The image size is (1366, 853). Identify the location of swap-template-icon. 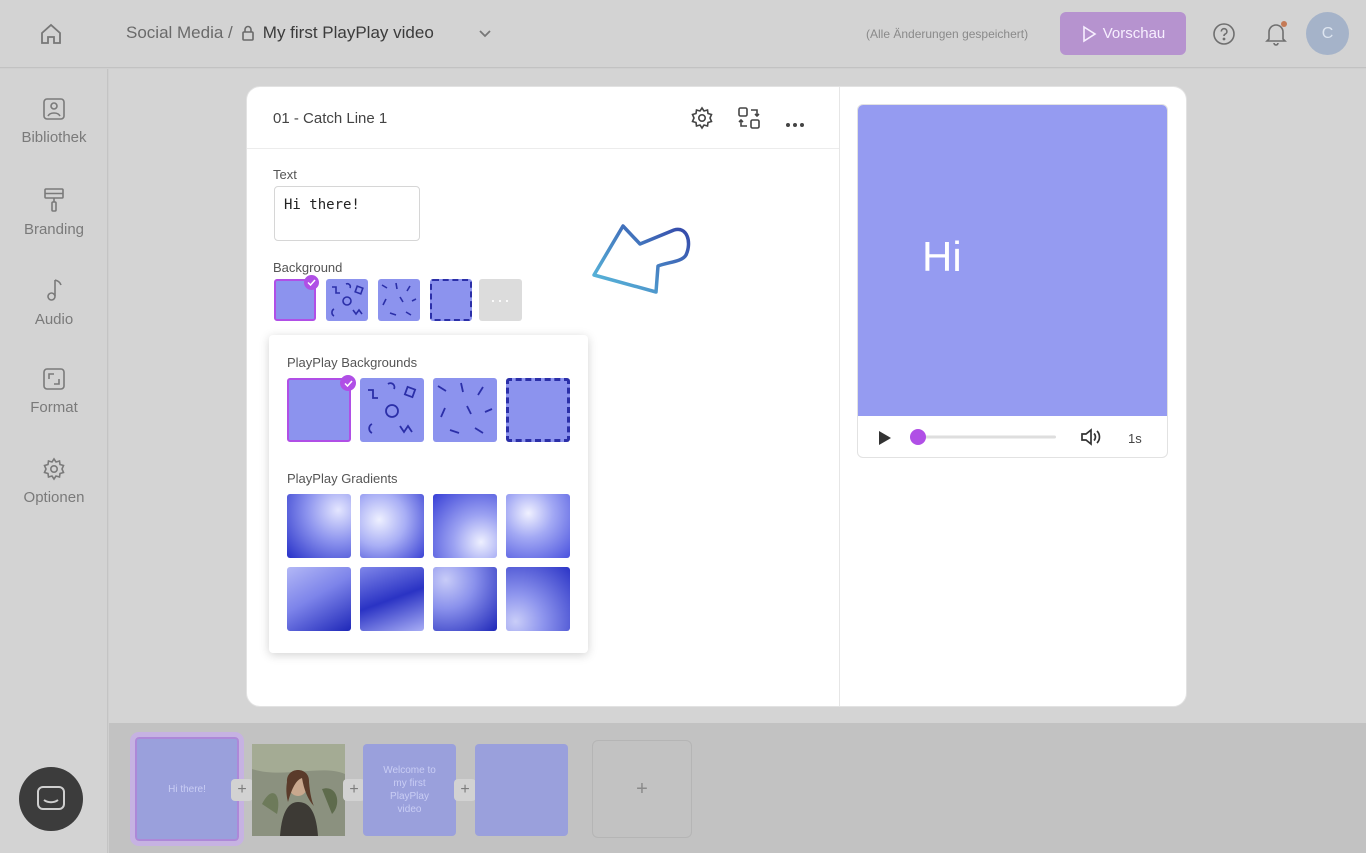
(749, 120).